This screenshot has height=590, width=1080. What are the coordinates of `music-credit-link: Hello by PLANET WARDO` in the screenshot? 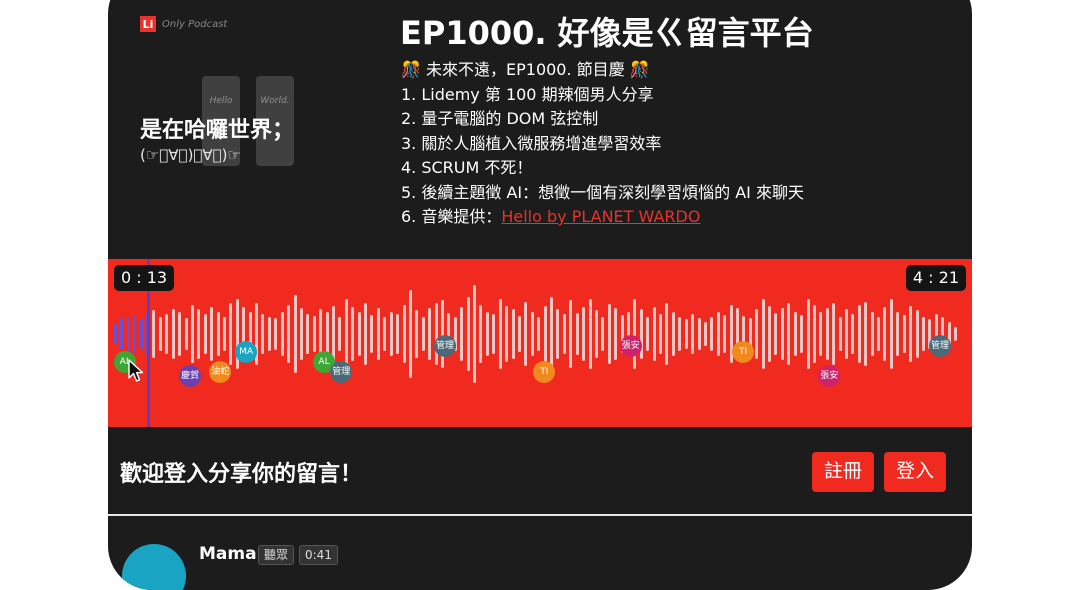 It's located at (600, 216).